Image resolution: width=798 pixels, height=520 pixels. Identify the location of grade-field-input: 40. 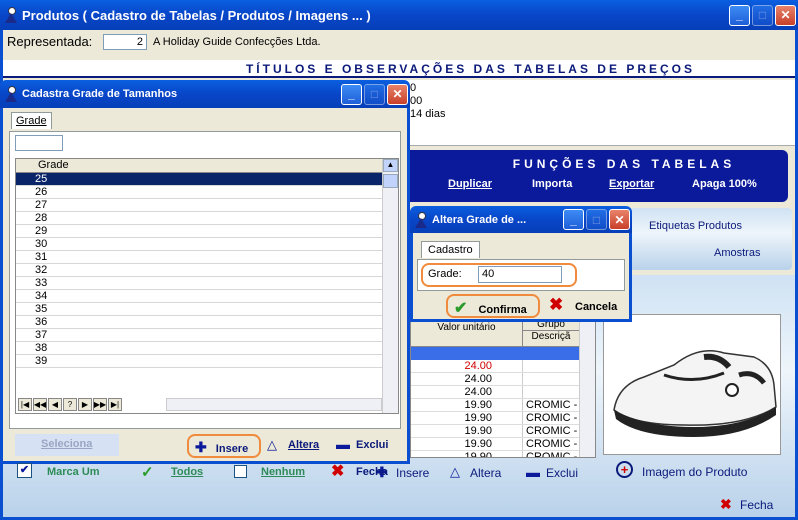
(520, 274).